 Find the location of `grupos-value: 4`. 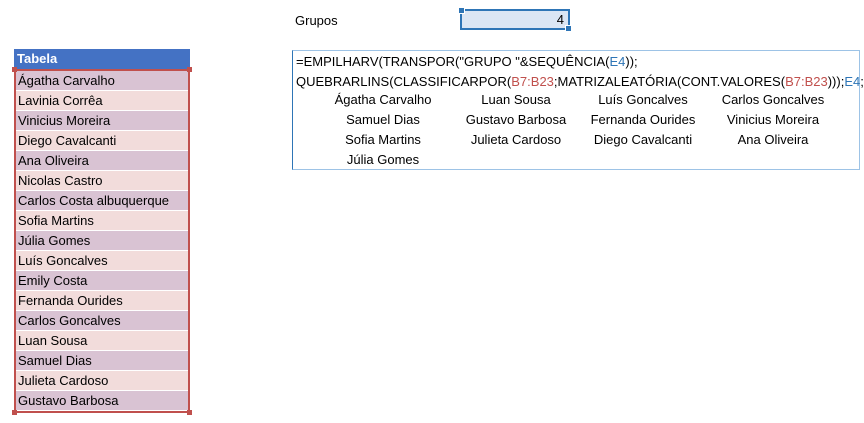

grupos-value: 4 is located at coordinates (560, 19).